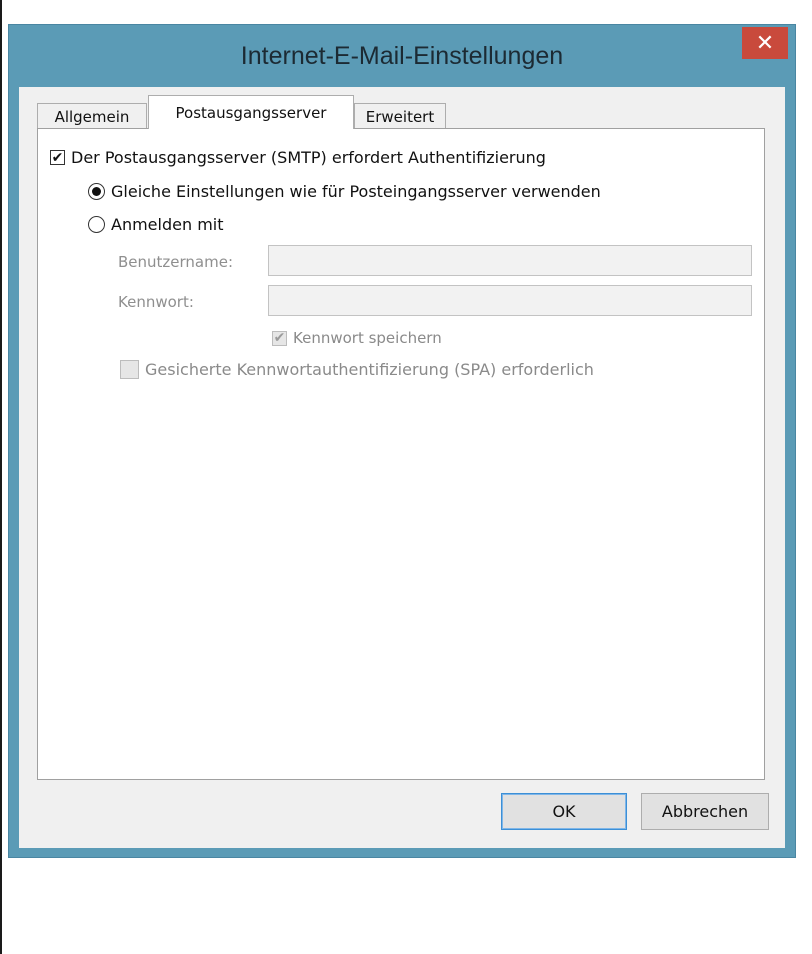 The width and height of the screenshot is (812, 954). Describe the element at coordinates (705, 811) in the screenshot. I see `cancel-button: Abbrechen` at that location.